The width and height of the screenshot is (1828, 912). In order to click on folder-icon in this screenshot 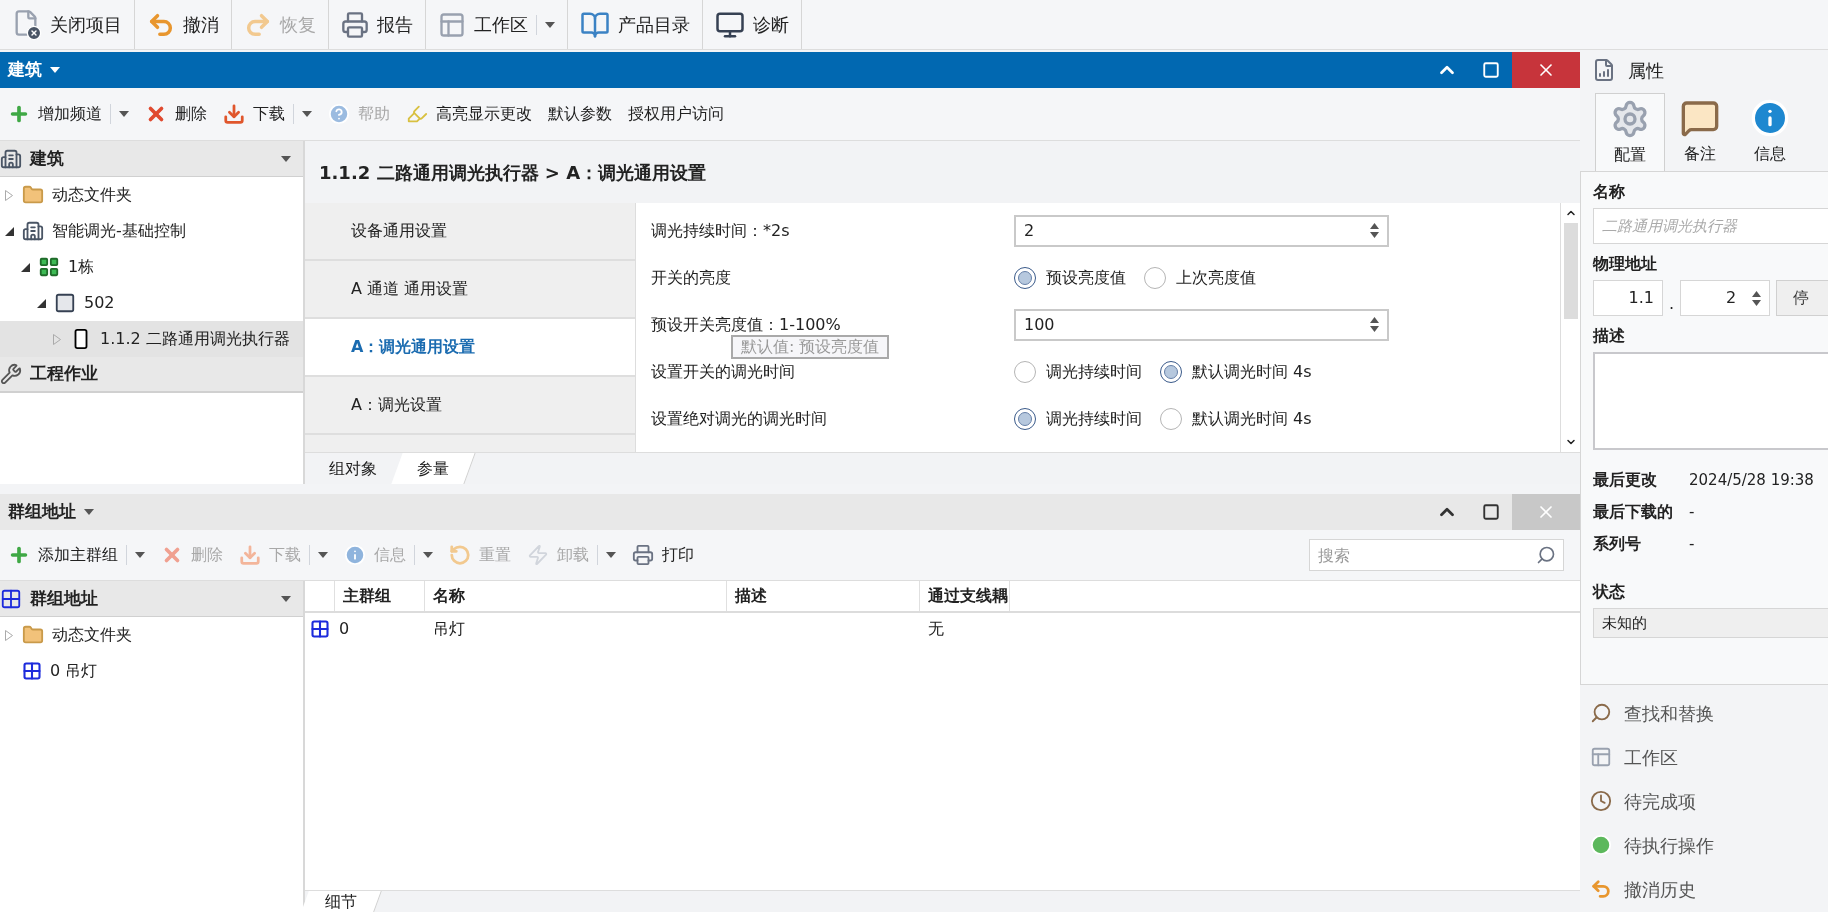, I will do `click(33, 635)`.